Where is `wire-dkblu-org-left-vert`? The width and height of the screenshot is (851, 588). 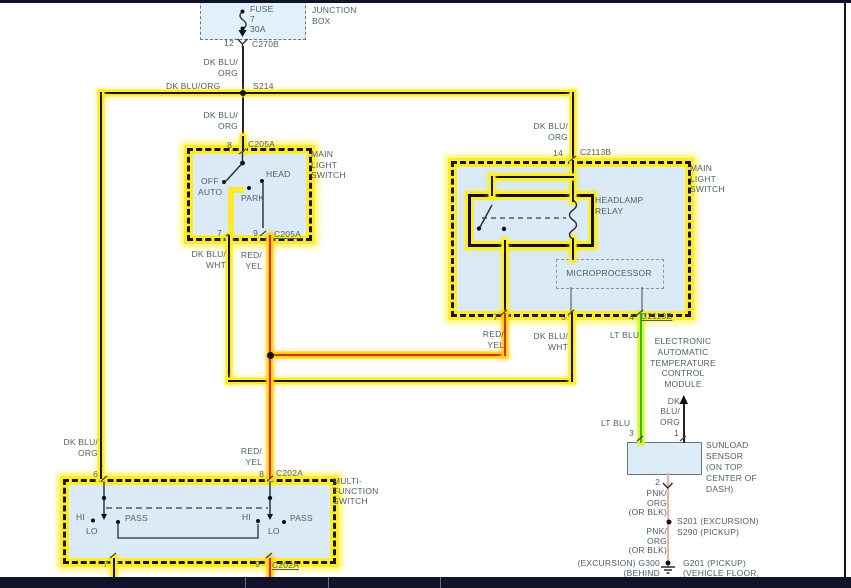 wire-dkblu-org-left-vert is located at coordinates (101, 285).